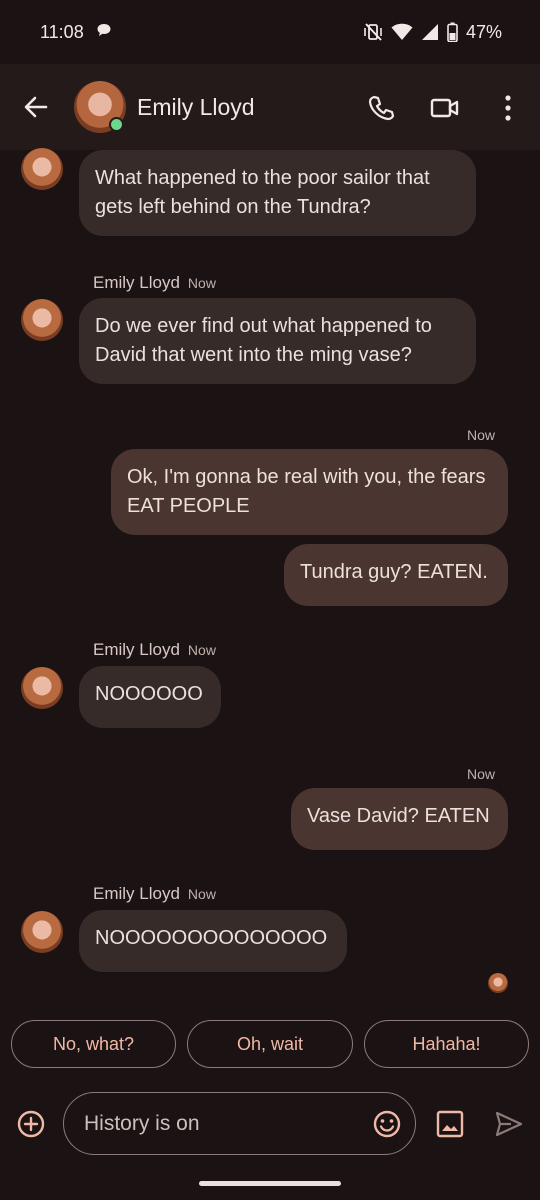  What do you see at coordinates (31, 1124) in the screenshot?
I see `add-icon` at bounding box center [31, 1124].